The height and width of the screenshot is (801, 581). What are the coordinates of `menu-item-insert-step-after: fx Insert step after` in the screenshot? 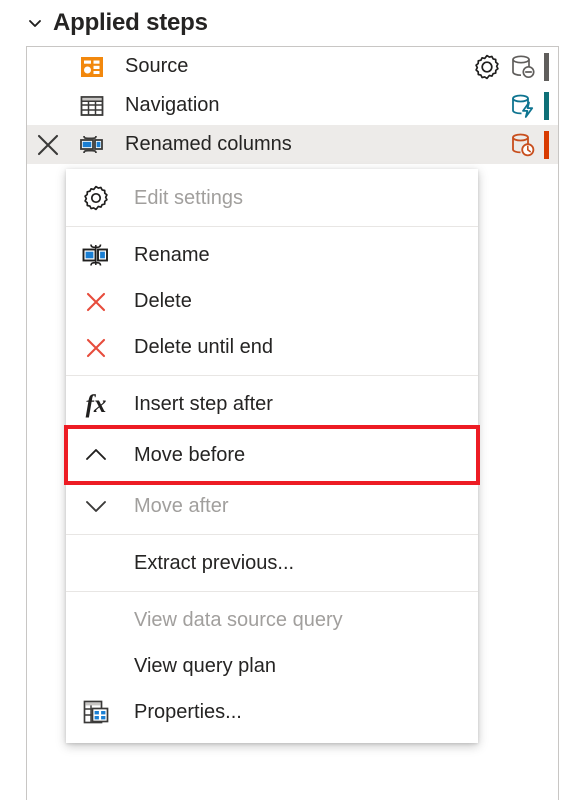 It's located at (272, 404).